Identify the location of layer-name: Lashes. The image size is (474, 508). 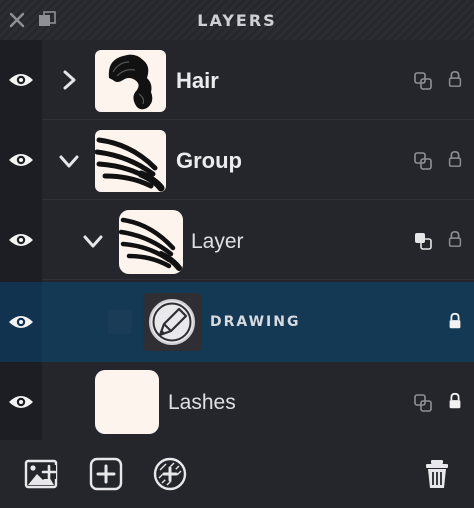
(202, 402).